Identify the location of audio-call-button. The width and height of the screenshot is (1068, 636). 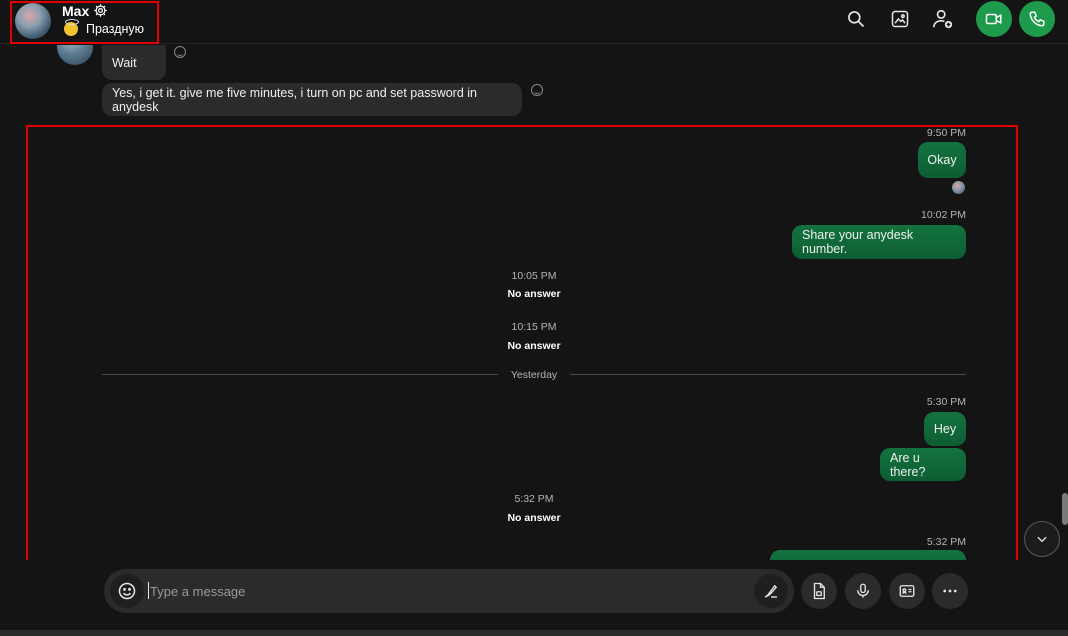
(1037, 19).